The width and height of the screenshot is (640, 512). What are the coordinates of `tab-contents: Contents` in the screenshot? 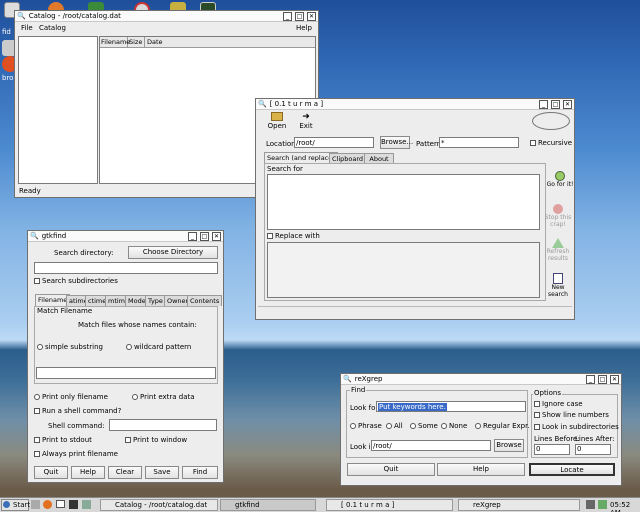 It's located at (205, 300).